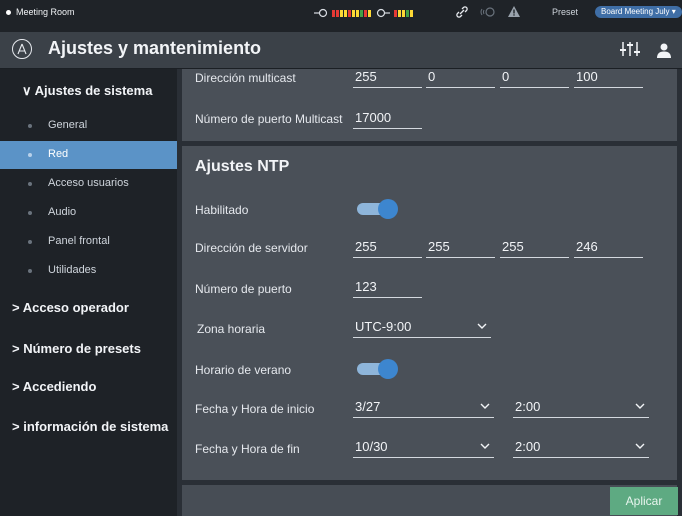 This screenshot has width=682, height=516. Describe the element at coordinates (528, 446) in the screenshot. I see `end-time-value: 2:00` at that location.